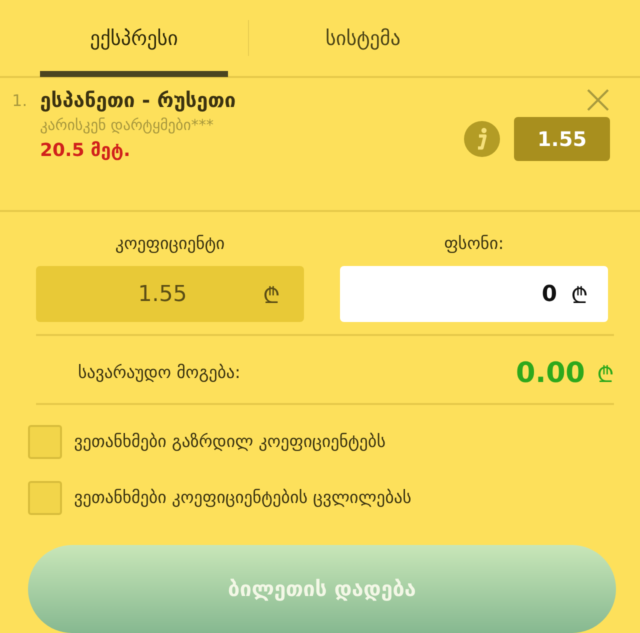 This screenshot has width=640, height=633. I want to click on tab: ექსპრესი, so click(134, 38).